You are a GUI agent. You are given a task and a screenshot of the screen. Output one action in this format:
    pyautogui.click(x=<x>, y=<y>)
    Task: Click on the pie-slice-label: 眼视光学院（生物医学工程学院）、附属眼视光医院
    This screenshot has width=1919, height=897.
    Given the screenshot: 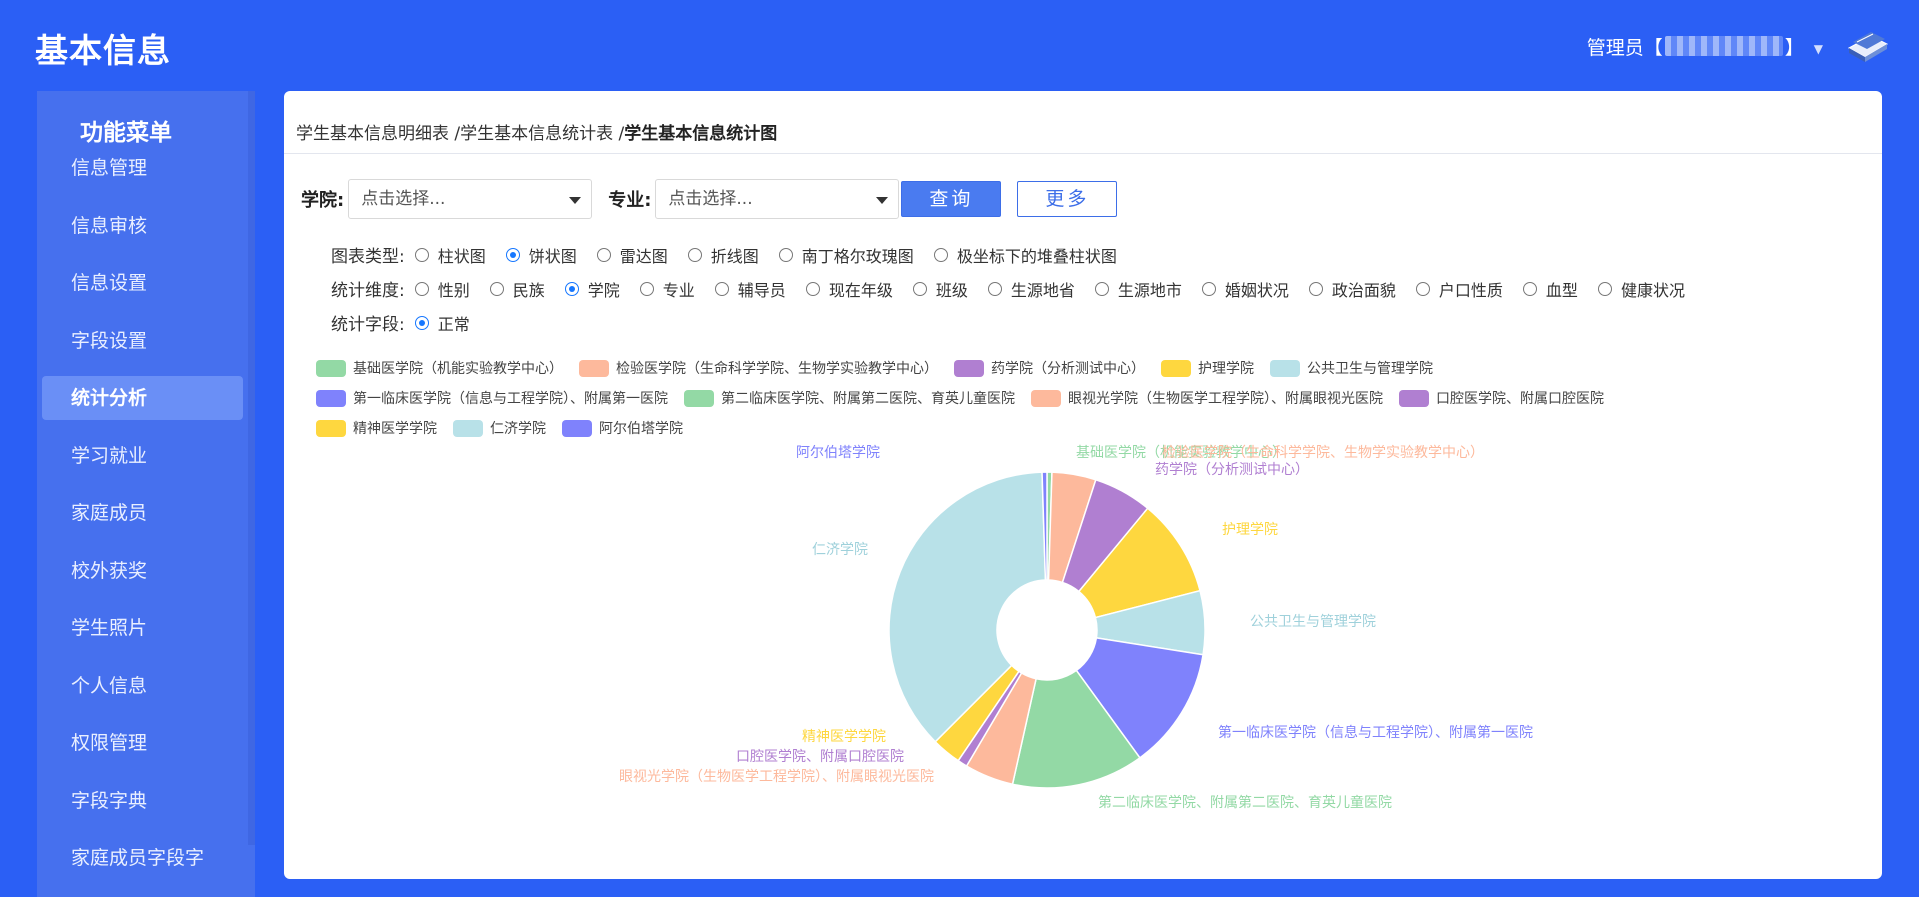 What is the action you would take?
    pyautogui.click(x=776, y=777)
    